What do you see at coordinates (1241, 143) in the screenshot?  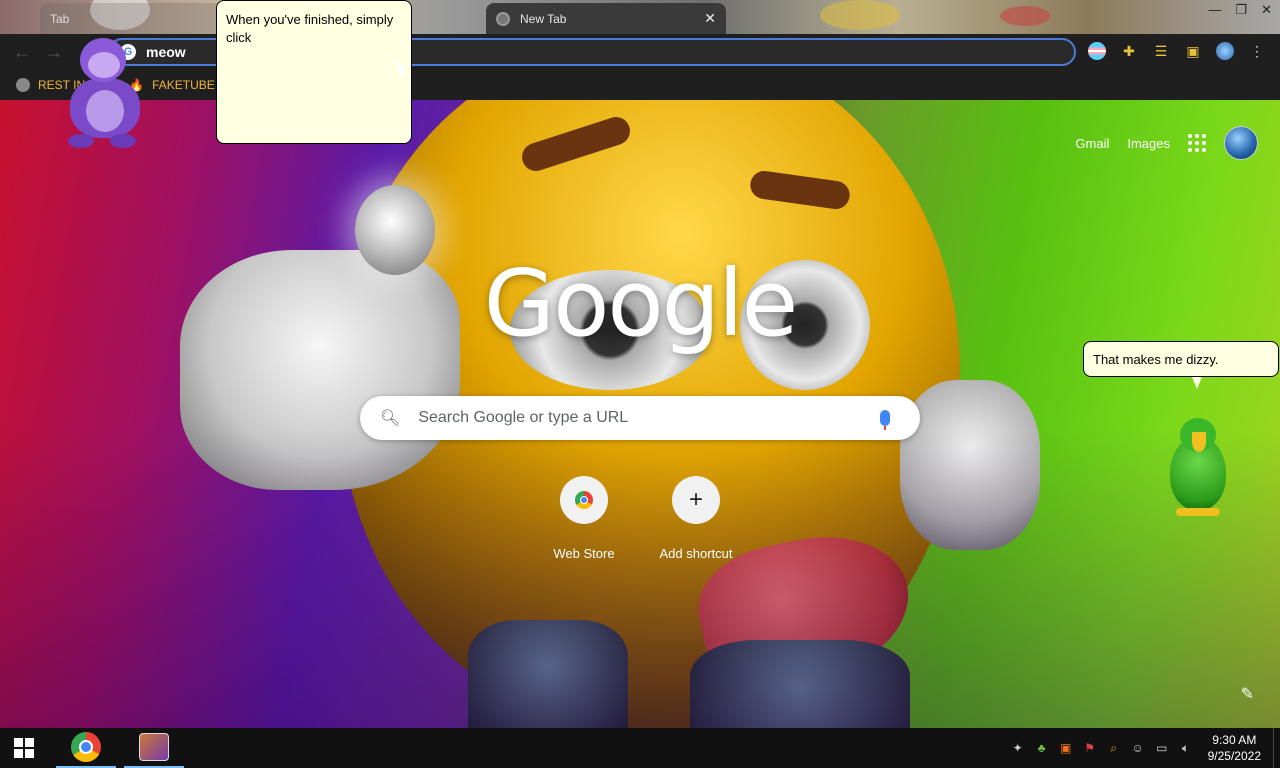 I see `account-avatar` at bounding box center [1241, 143].